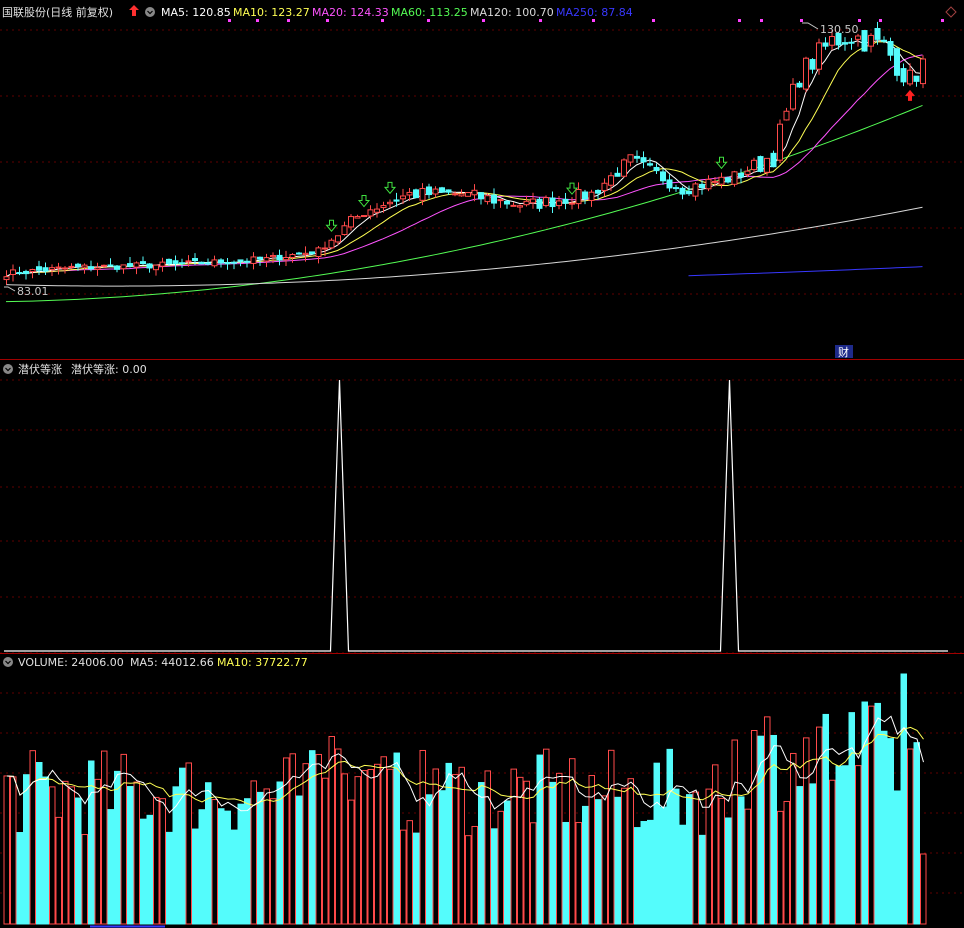 Image resolution: width=964 pixels, height=928 pixels. I want to click on pane-toggle-diamond-icon, so click(951, 12).